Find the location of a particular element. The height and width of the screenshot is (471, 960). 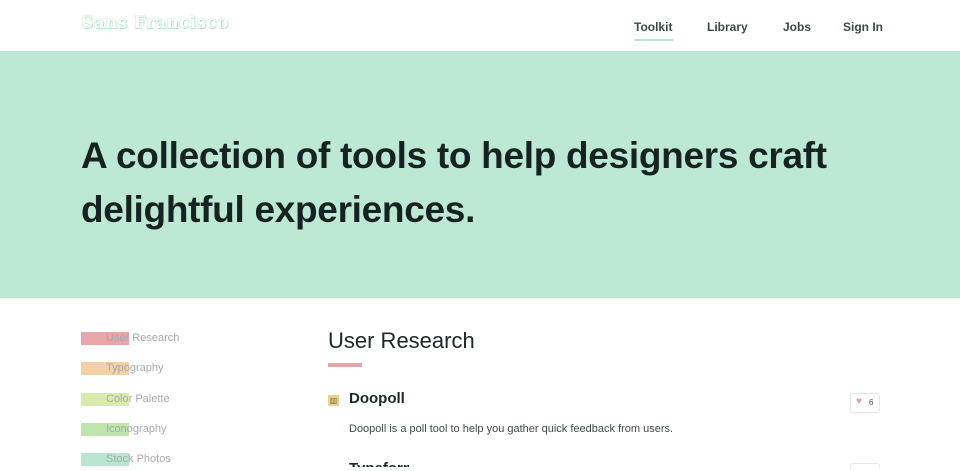

sidebar-item-iconography: Iconography is located at coordinates (181, 431).